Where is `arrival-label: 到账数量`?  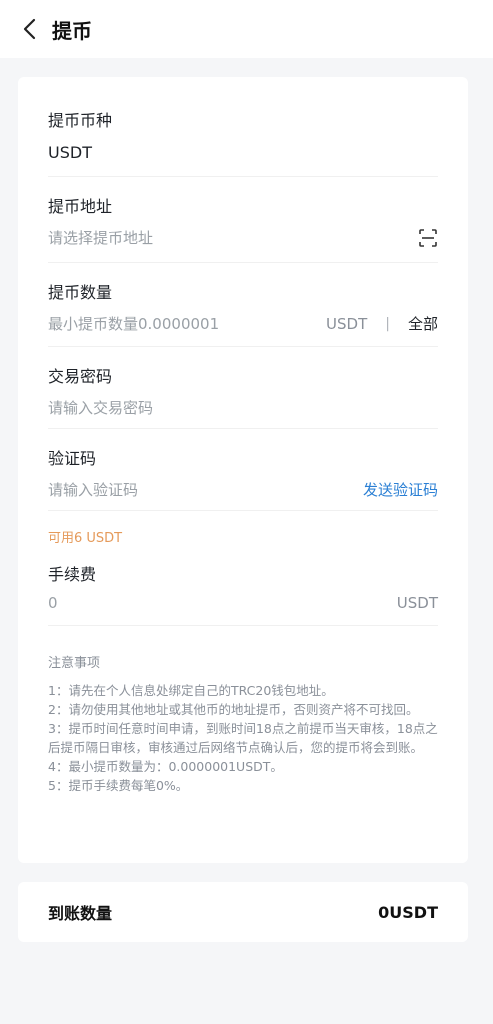
arrival-label: 到账数量 is located at coordinates (80, 913).